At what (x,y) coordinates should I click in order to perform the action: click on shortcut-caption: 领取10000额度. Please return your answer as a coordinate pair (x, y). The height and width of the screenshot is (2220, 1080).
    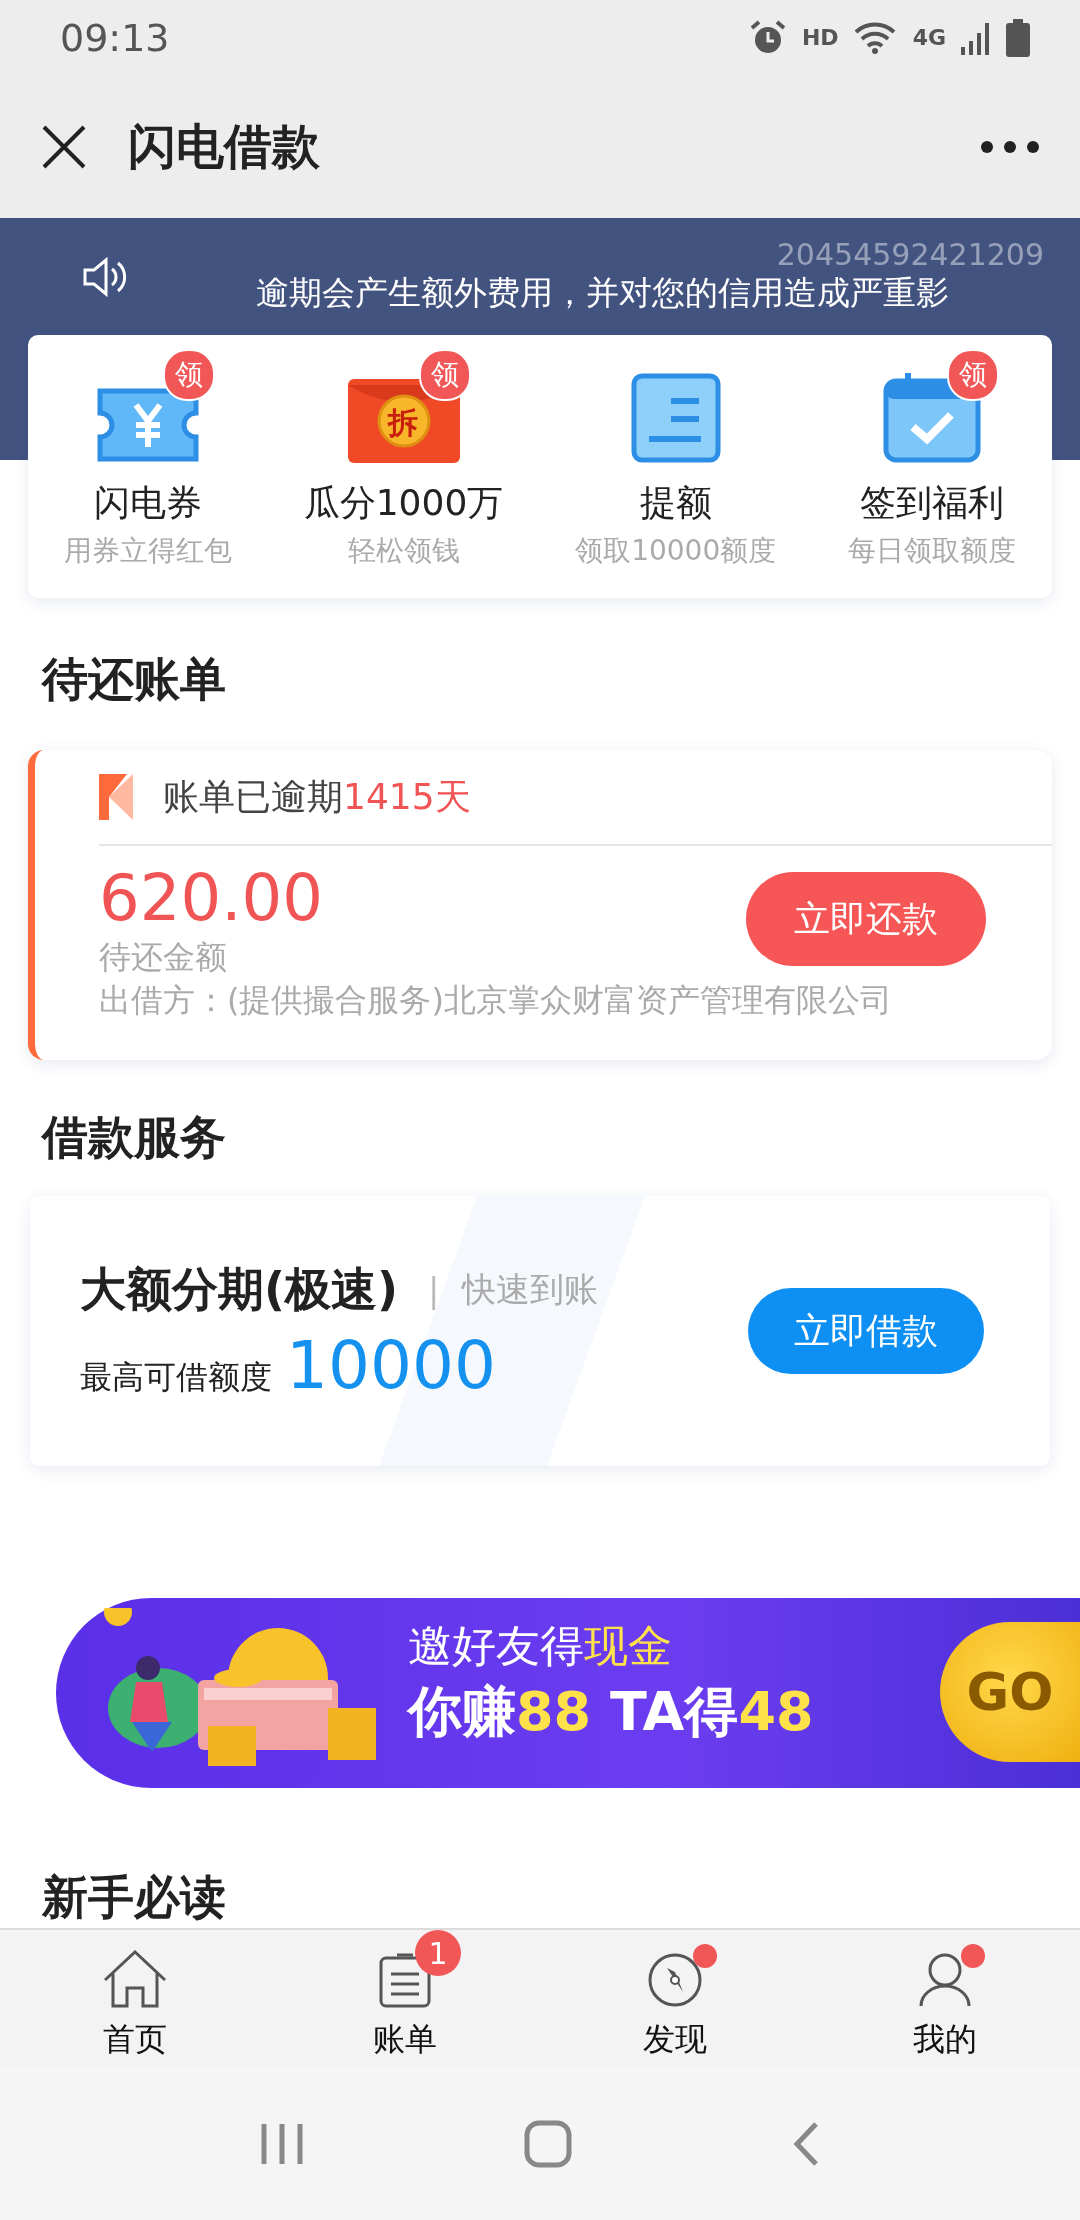
    Looking at the image, I should click on (676, 551).